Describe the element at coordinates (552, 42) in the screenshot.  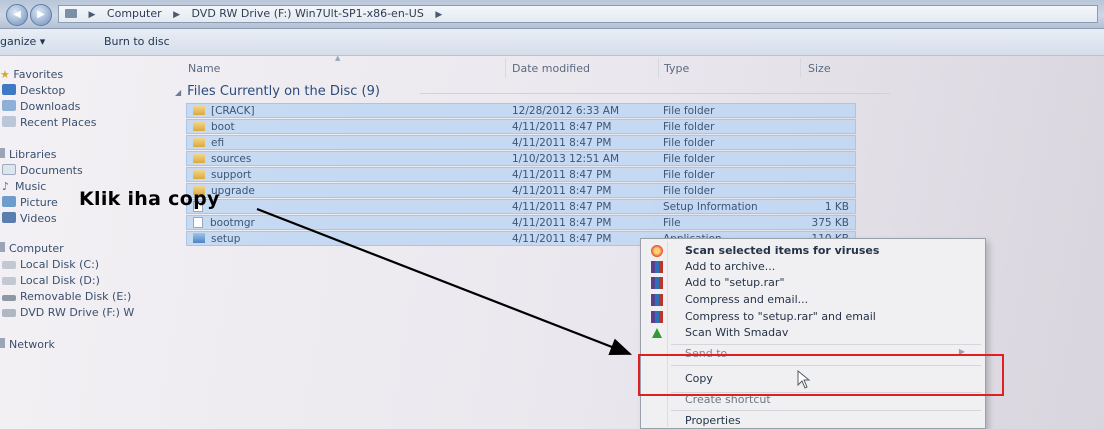
I see `command-bar: ganize ▾ Burn to disc` at that location.